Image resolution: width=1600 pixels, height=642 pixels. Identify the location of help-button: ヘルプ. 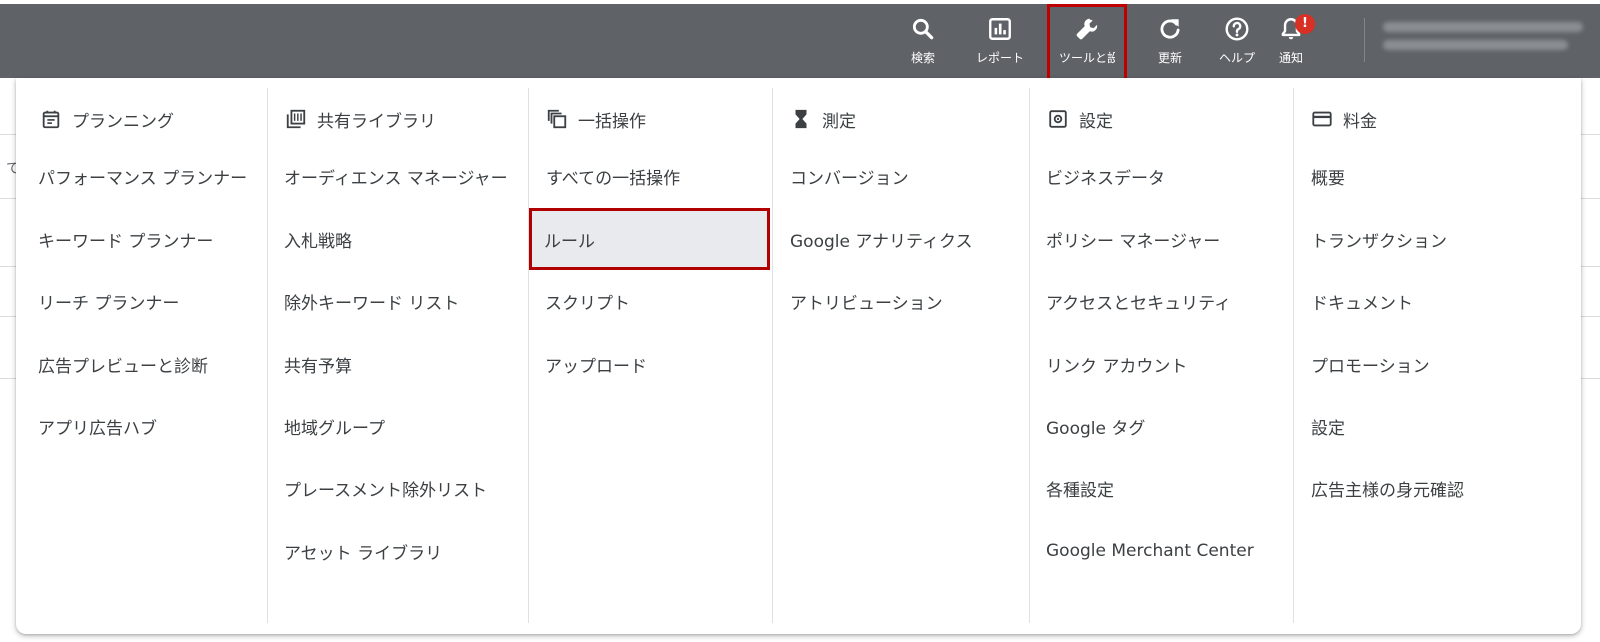
(1237, 43).